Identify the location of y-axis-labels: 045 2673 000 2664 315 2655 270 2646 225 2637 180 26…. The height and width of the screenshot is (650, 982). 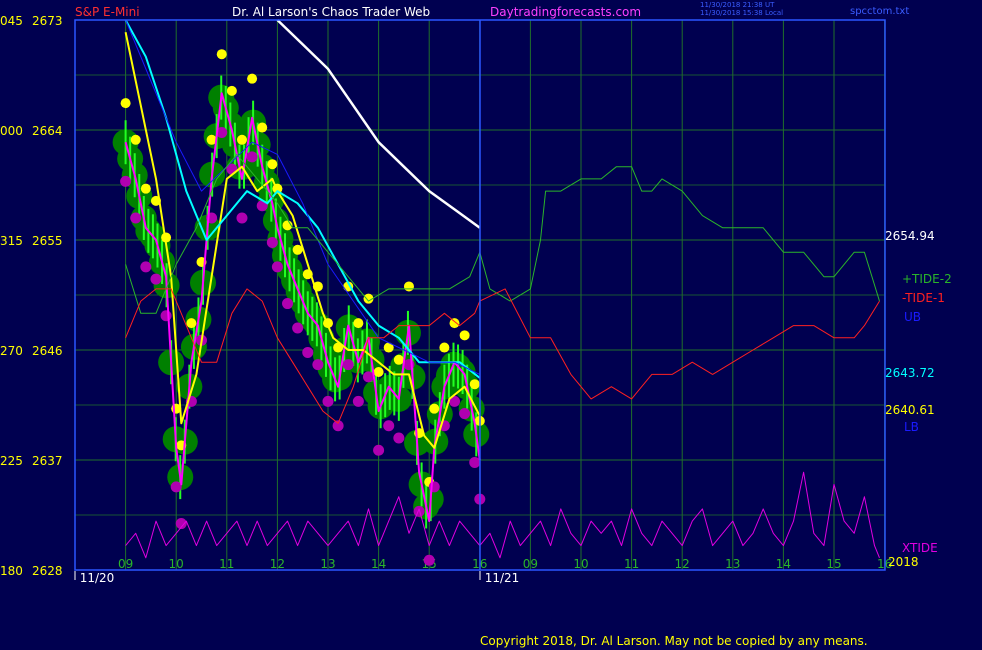
(31, 296).